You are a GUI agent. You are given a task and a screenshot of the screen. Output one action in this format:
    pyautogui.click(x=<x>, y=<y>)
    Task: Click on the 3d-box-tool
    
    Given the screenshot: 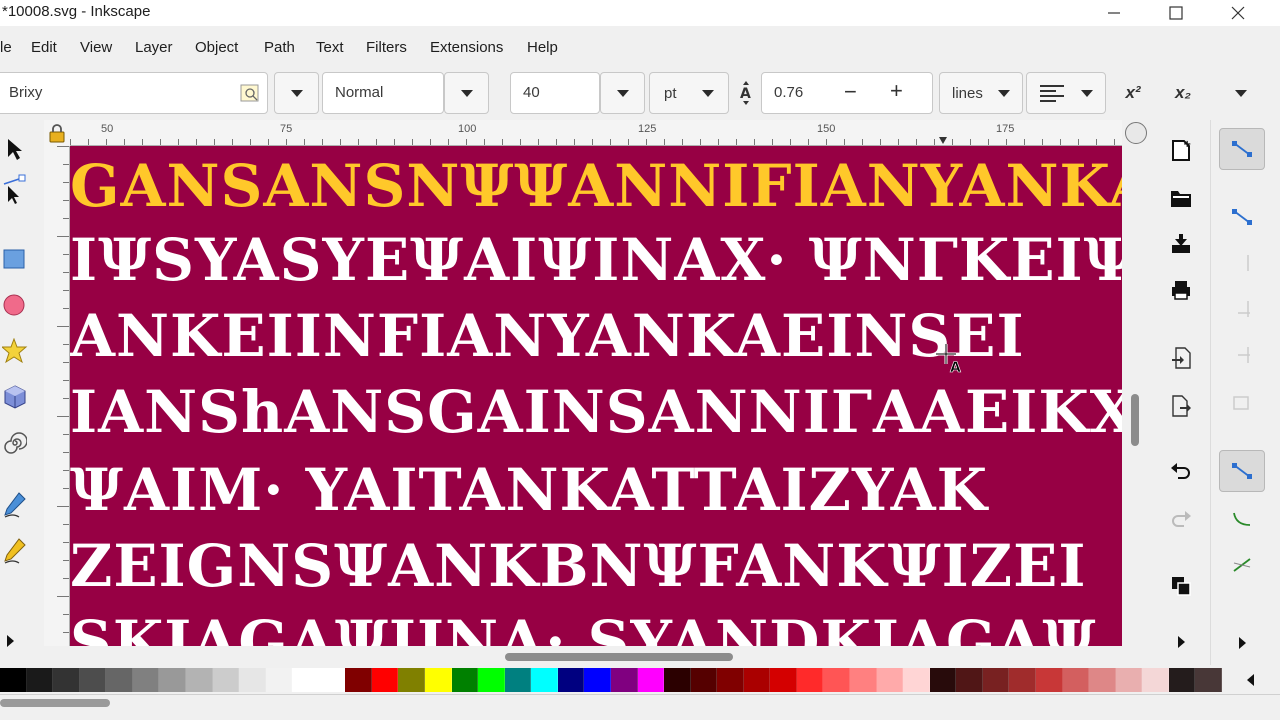 What is the action you would take?
    pyautogui.click(x=15, y=397)
    